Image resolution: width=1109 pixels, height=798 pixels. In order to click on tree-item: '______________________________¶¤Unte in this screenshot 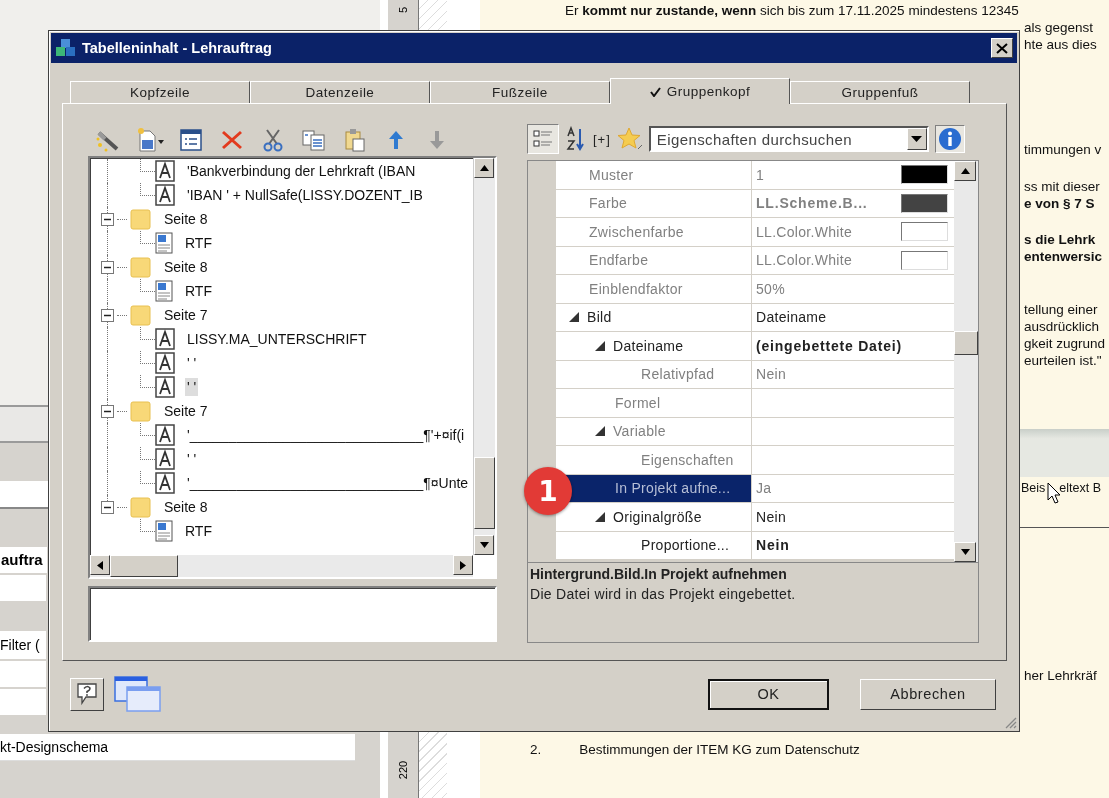, I will do `click(328, 483)`.